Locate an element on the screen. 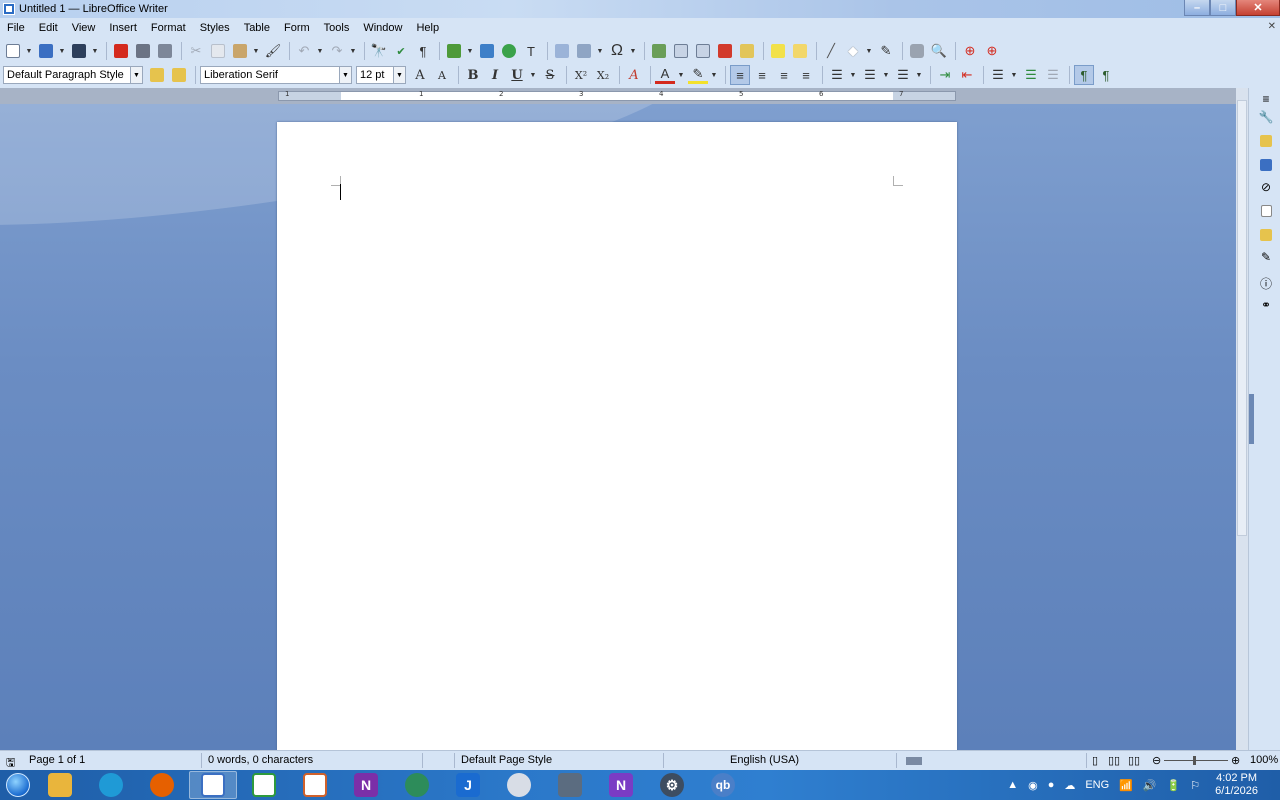 The height and width of the screenshot is (800, 1280). bullets-icon: ☰ is located at coordinates (837, 75).